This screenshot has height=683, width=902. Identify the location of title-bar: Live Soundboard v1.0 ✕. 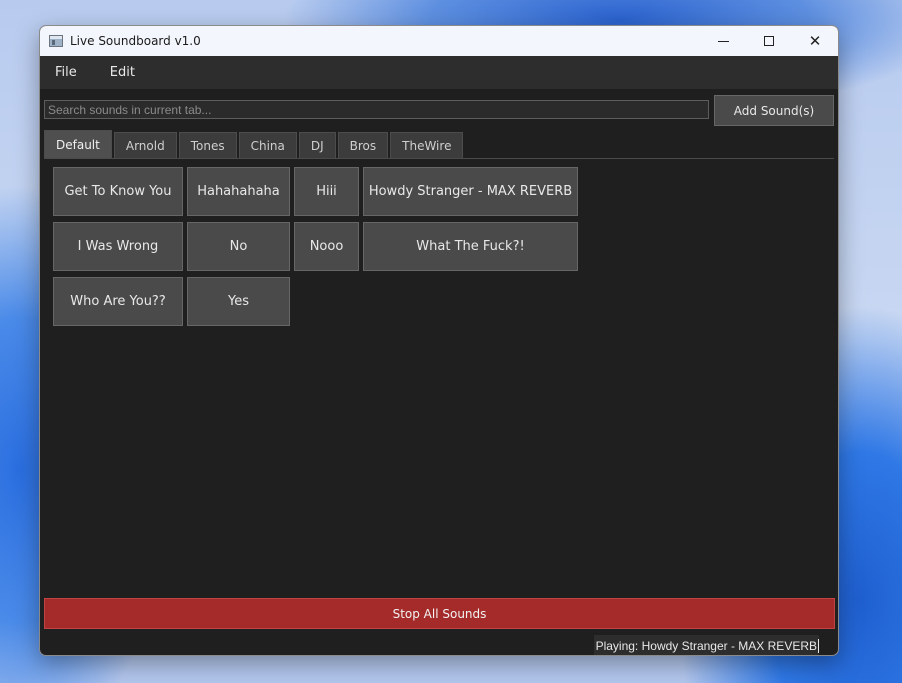
(439, 41).